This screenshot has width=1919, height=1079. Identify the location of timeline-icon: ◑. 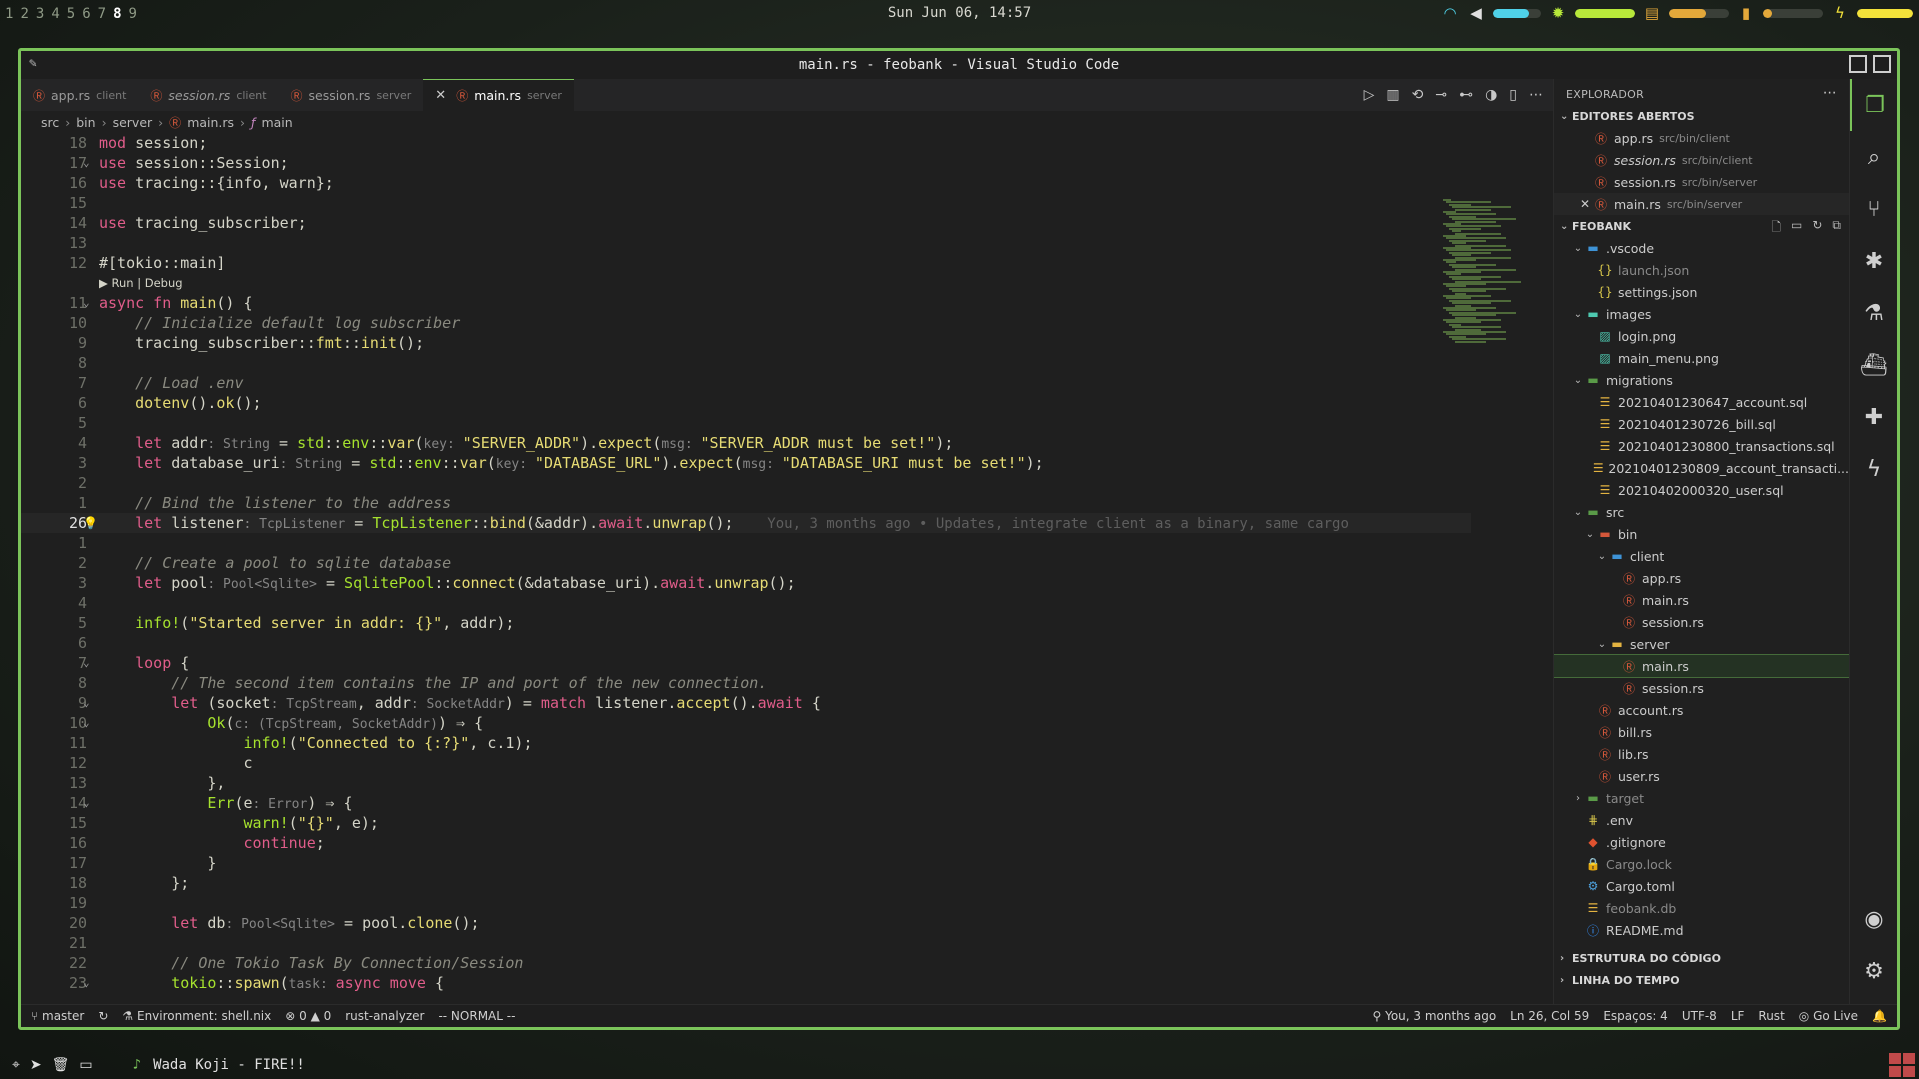
(1491, 95).